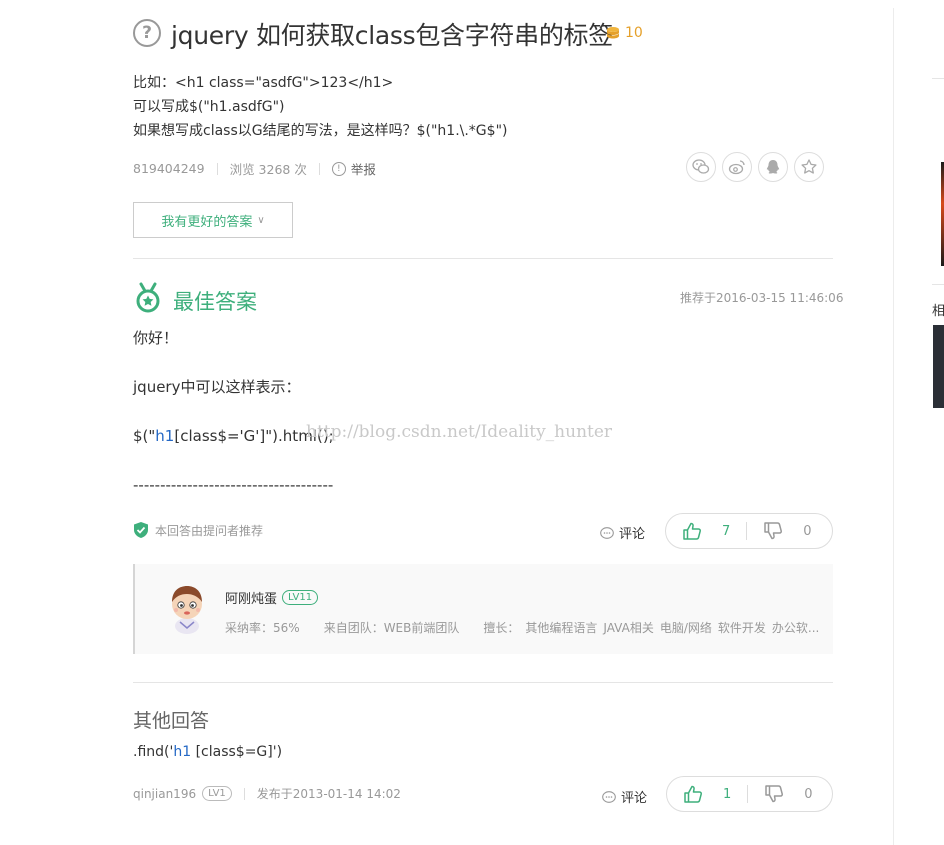 The height and width of the screenshot is (845, 944). I want to click on vote-box: 7 0, so click(749, 531).